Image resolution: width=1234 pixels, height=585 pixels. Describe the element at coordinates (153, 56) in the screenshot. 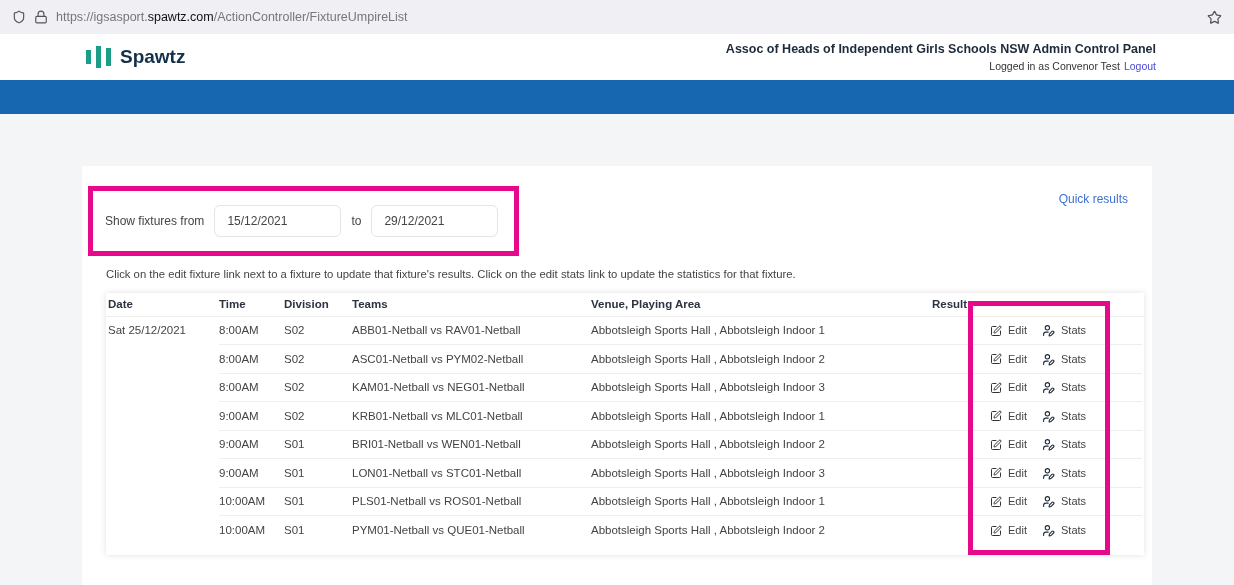

I see `brand-name: Spawtz` at that location.